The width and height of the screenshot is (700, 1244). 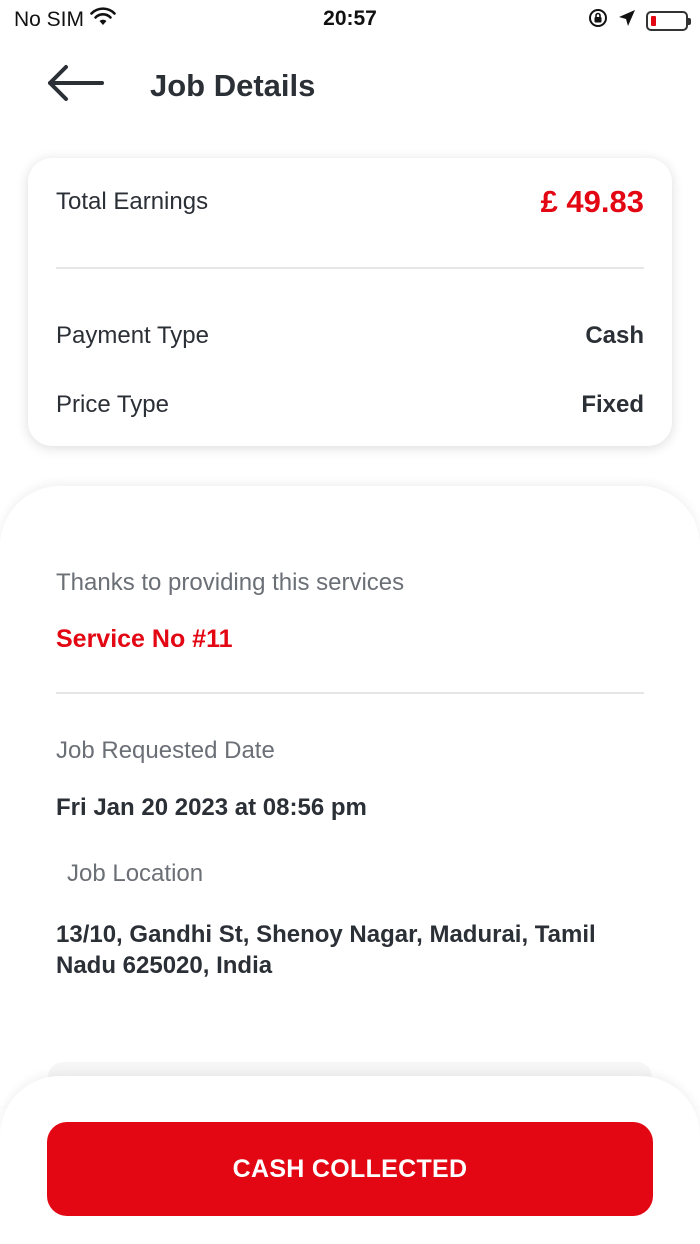 What do you see at coordinates (614, 335) in the screenshot?
I see `payment-type-value: Cash` at bounding box center [614, 335].